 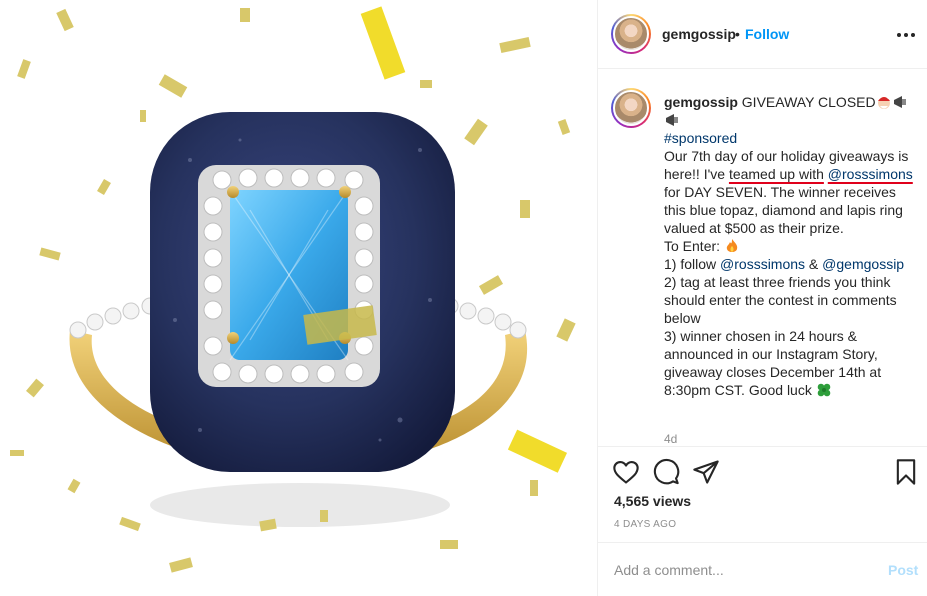 What do you see at coordinates (35, 35) in the screenshot?
I see `play-icon` at bounding box center [35, 35].